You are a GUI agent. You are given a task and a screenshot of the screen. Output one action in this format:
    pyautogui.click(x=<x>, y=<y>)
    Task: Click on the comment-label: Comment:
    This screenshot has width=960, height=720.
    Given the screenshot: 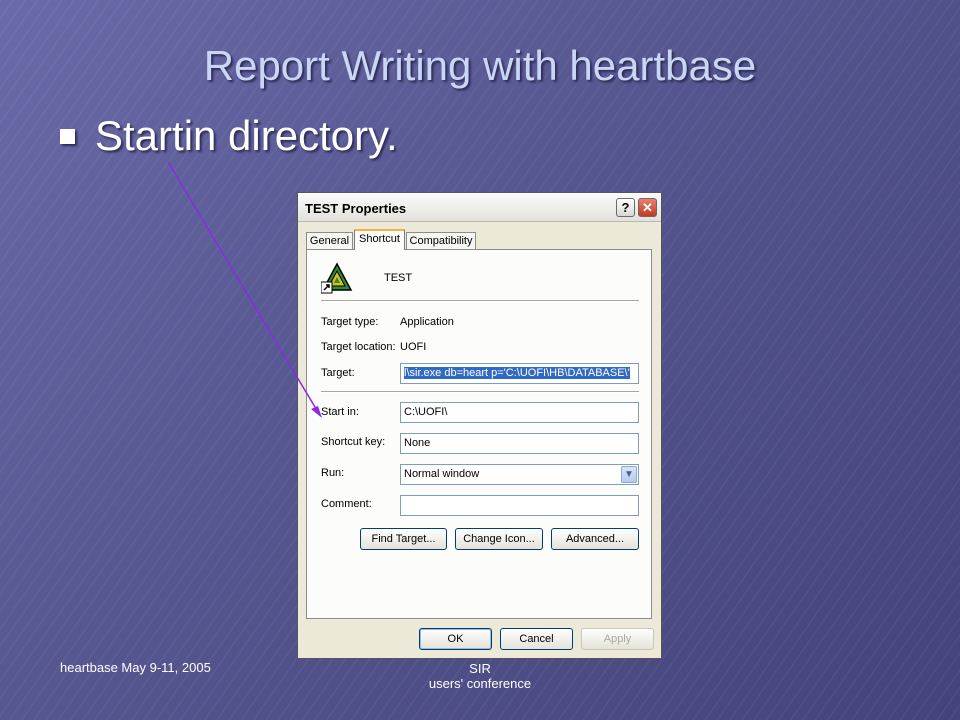 What is the action you would take?
    pyautogui.click(x=346, y=504)
    